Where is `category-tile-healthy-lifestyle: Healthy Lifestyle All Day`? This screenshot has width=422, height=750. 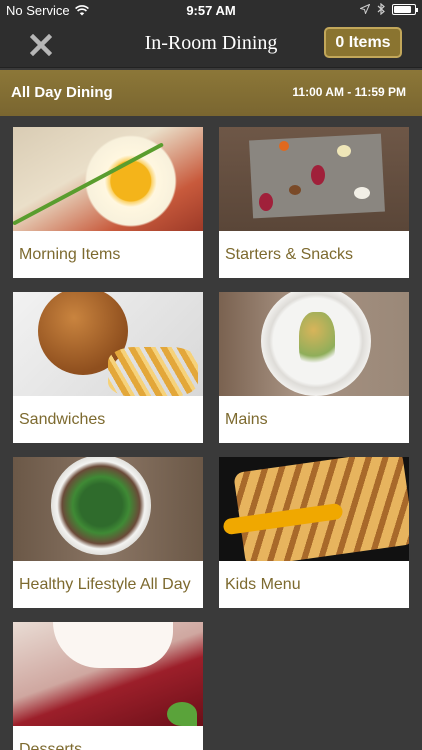 category-tile-healthy-lifestyle: Healthy Lifestyle All Day is located at coordinates (108, 532).